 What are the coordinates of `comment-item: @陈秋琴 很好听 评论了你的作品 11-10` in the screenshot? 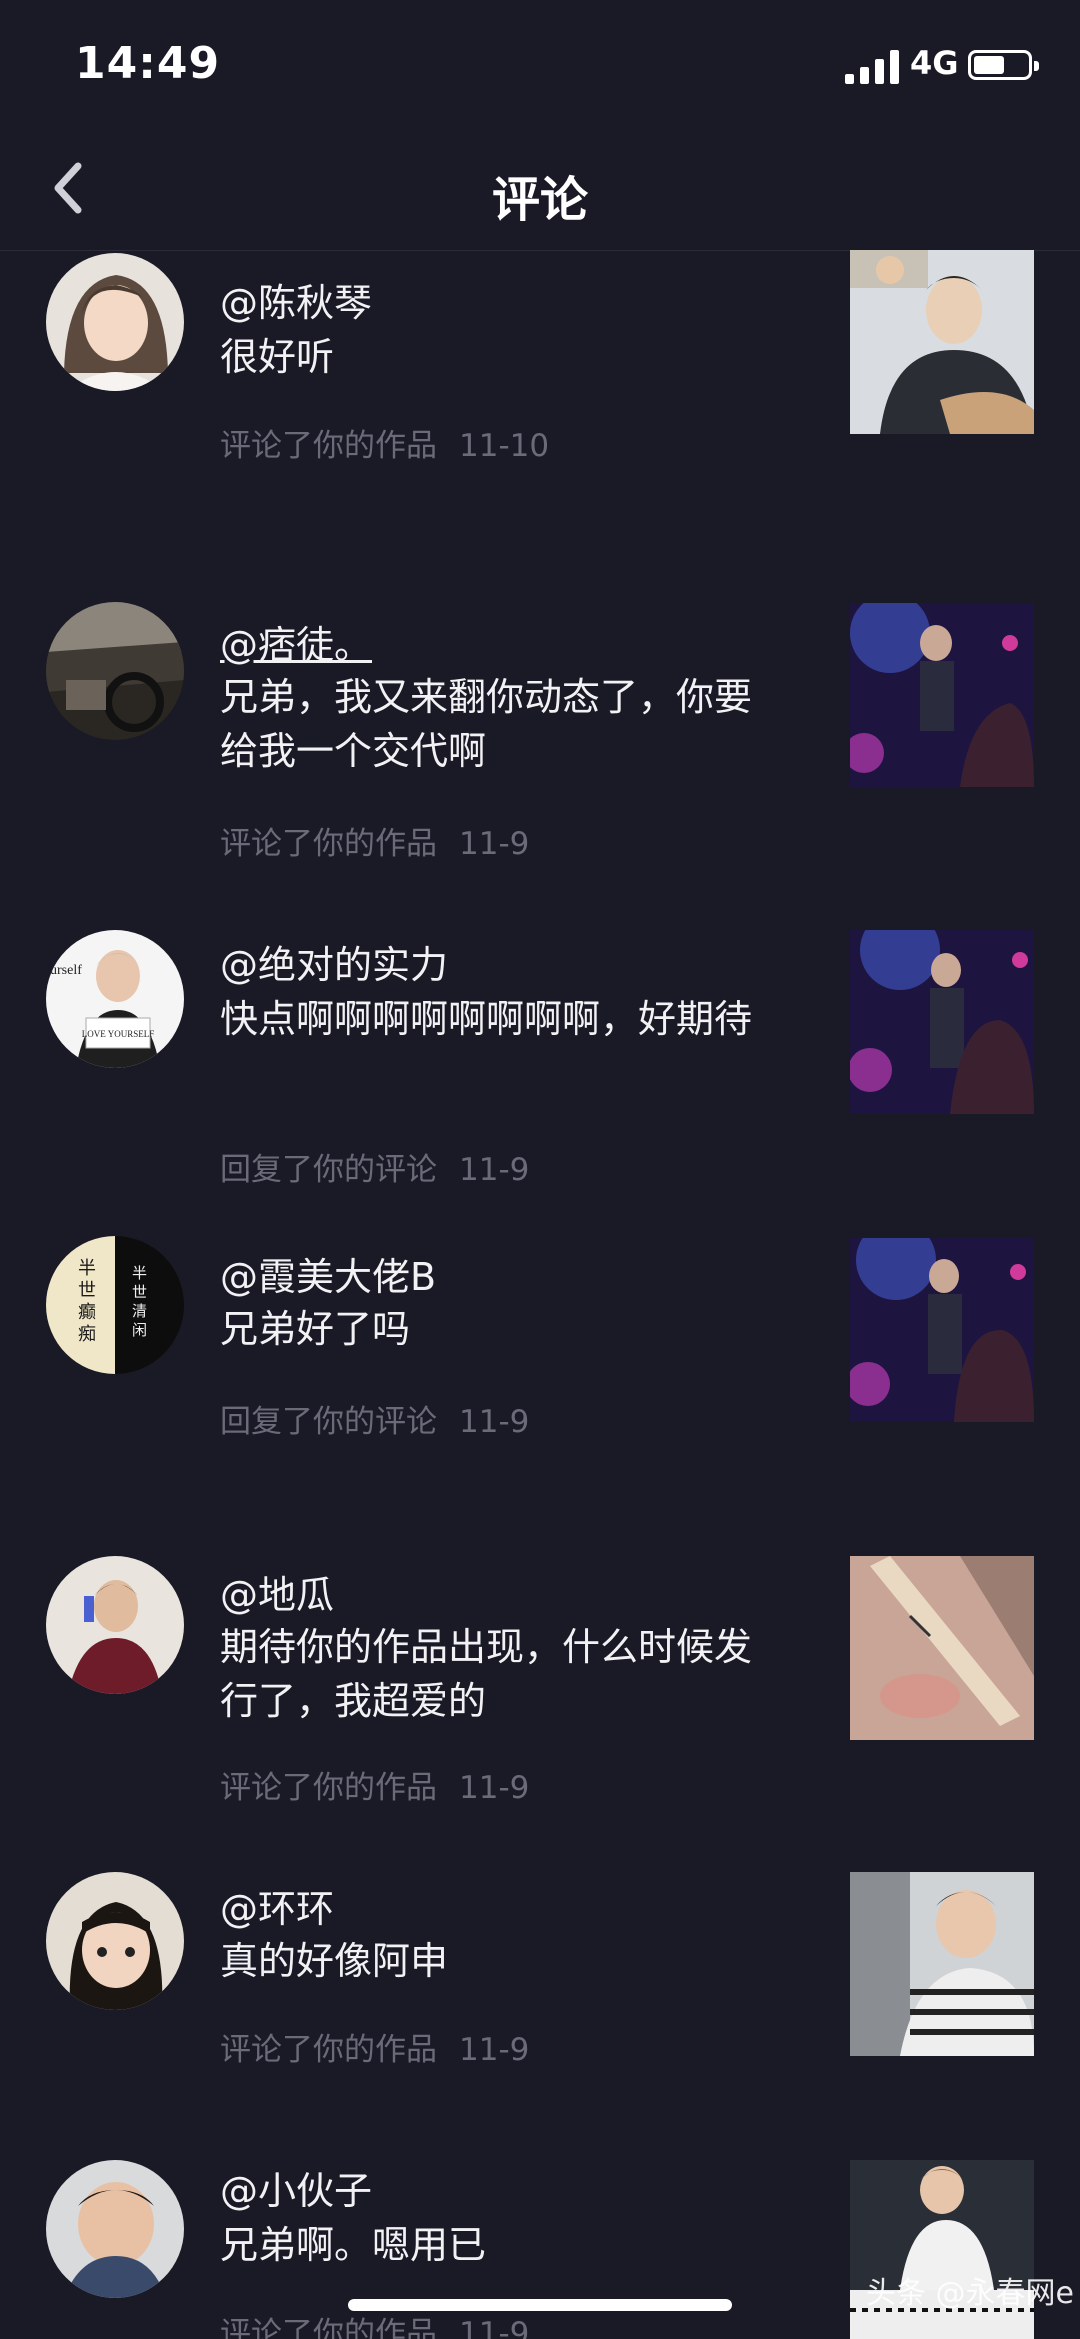 It's located at (540, 410).